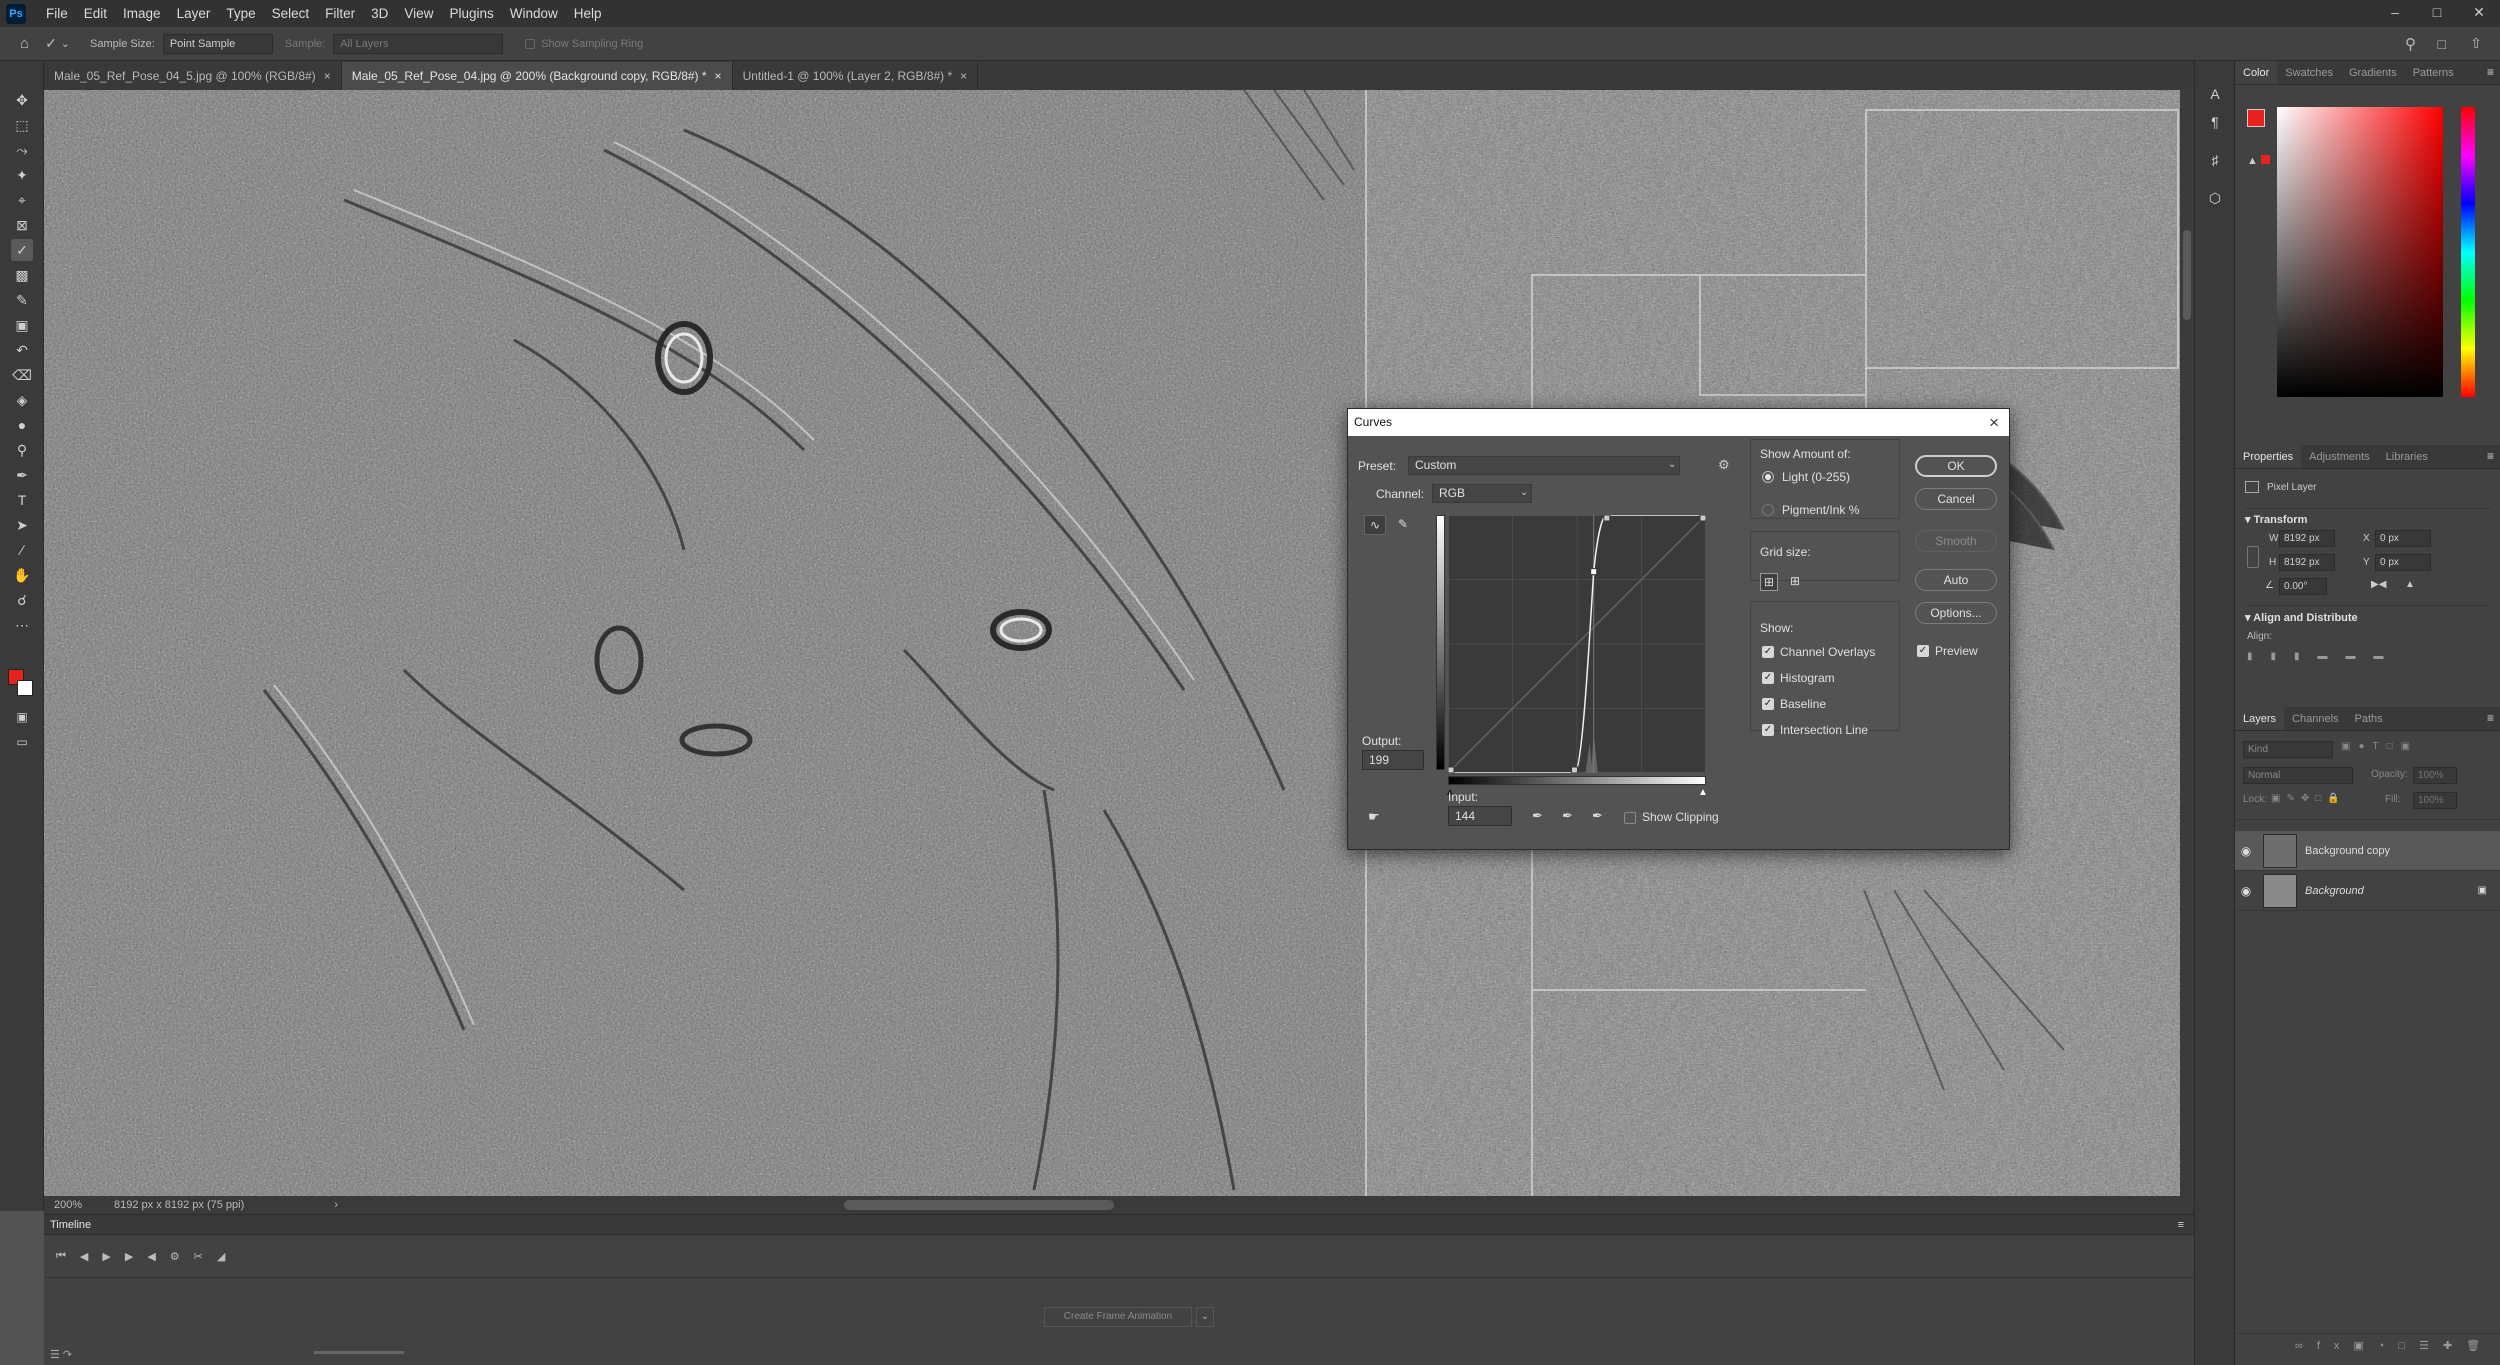  Describe the element at coordinates (1768, 678) in the screenshot. I see `histogram-checkbox: ✓` at that location.